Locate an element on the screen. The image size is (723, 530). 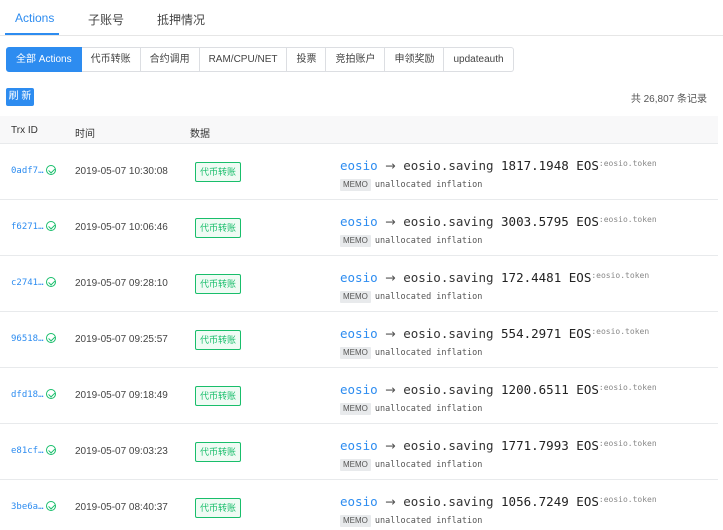
transfer-amount: 1771.7993 EOS is located at coordinates (550, 445).